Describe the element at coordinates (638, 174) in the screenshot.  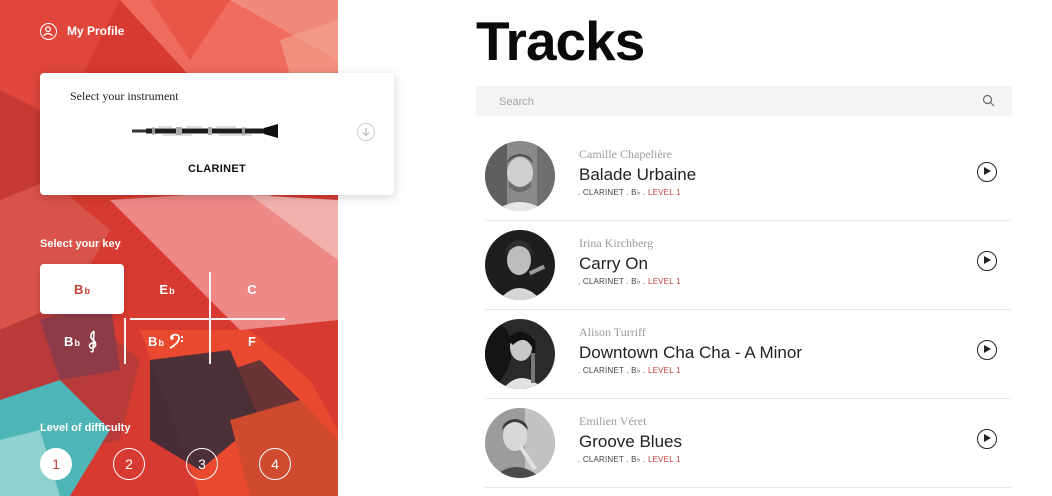
I see `track-title: Balade Urbaine` at that location.